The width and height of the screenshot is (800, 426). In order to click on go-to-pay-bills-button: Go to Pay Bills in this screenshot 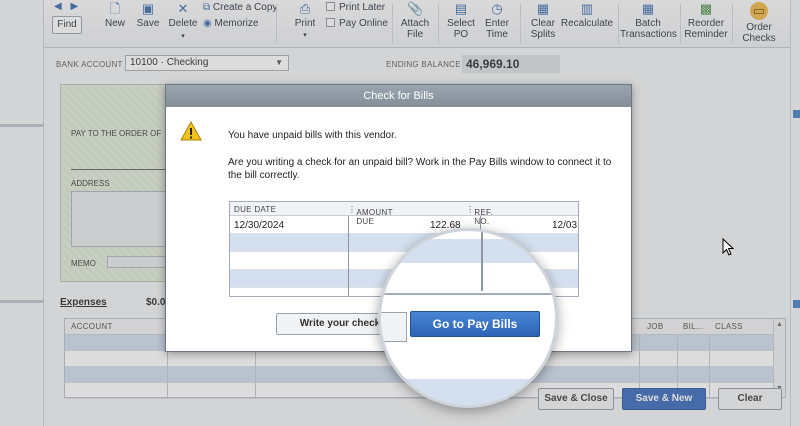, I will do `click(475, 324)`.